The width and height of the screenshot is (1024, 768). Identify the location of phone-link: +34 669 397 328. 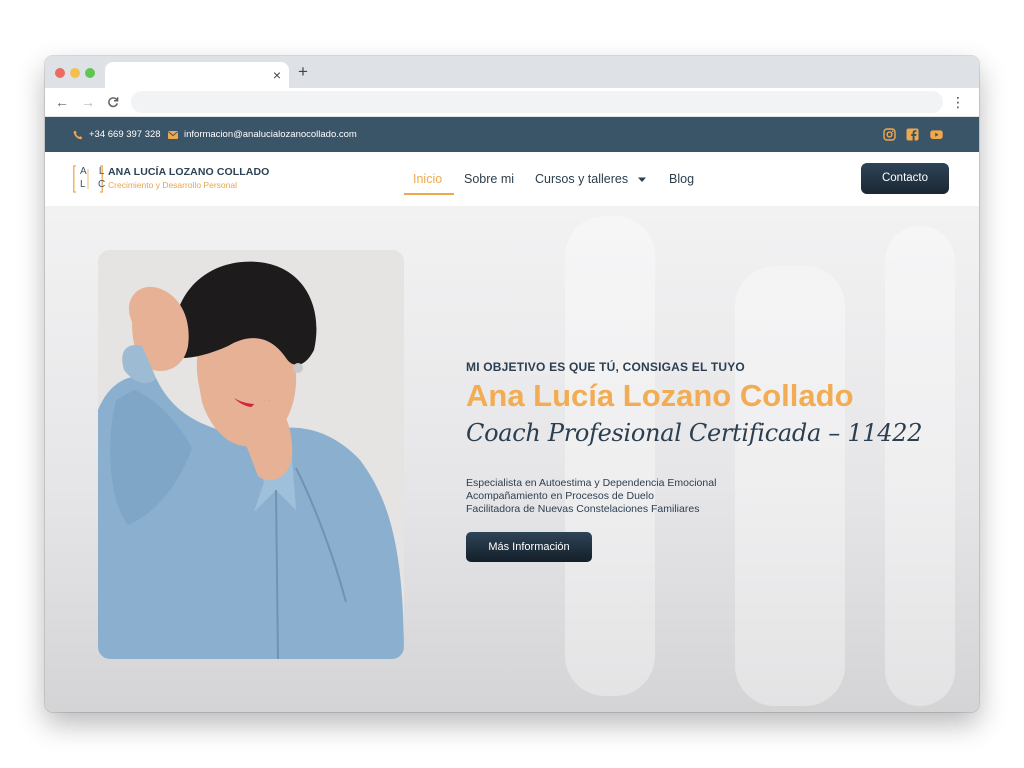
(117, 134).